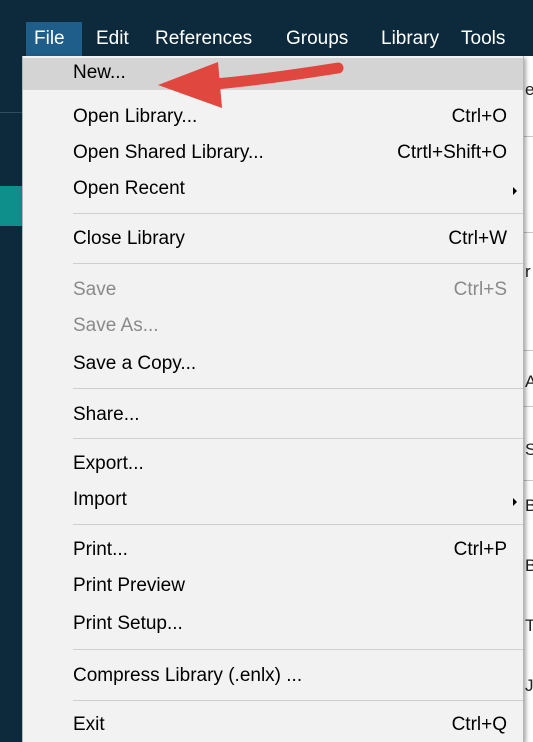 This screenshot has width=533, height=742. Describe the element at coordinates (203, 39) in the screenshot. I see `menu-references: References` at that location.